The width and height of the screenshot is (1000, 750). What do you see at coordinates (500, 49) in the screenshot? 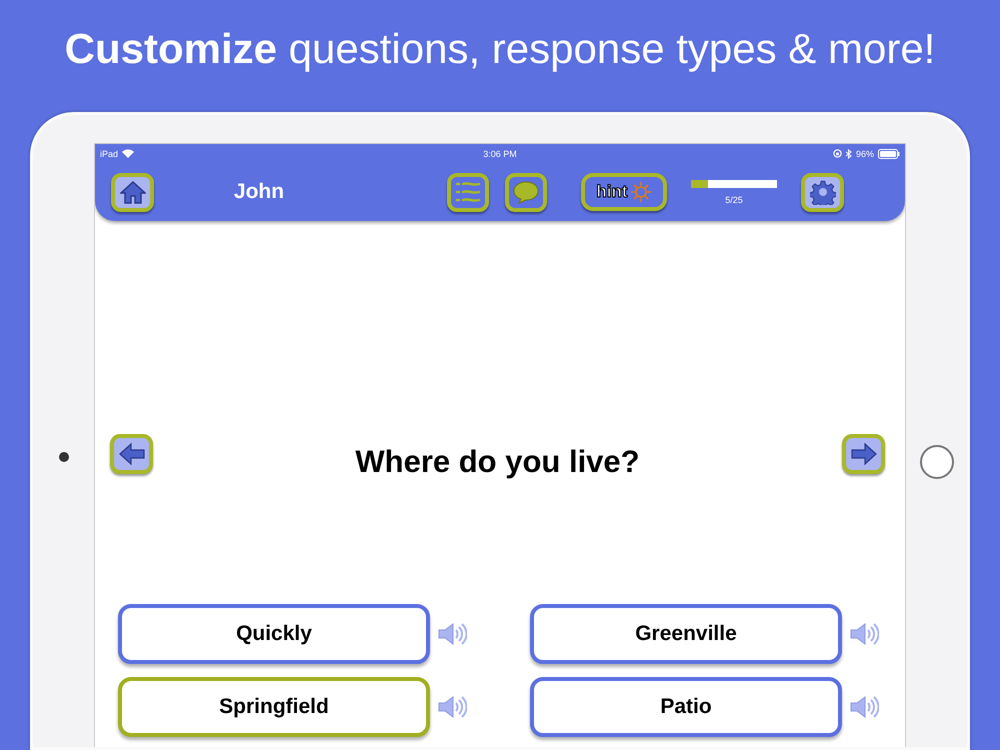
I see `headline: Customize questions, response types & more!` at bounding box center [500, 49].